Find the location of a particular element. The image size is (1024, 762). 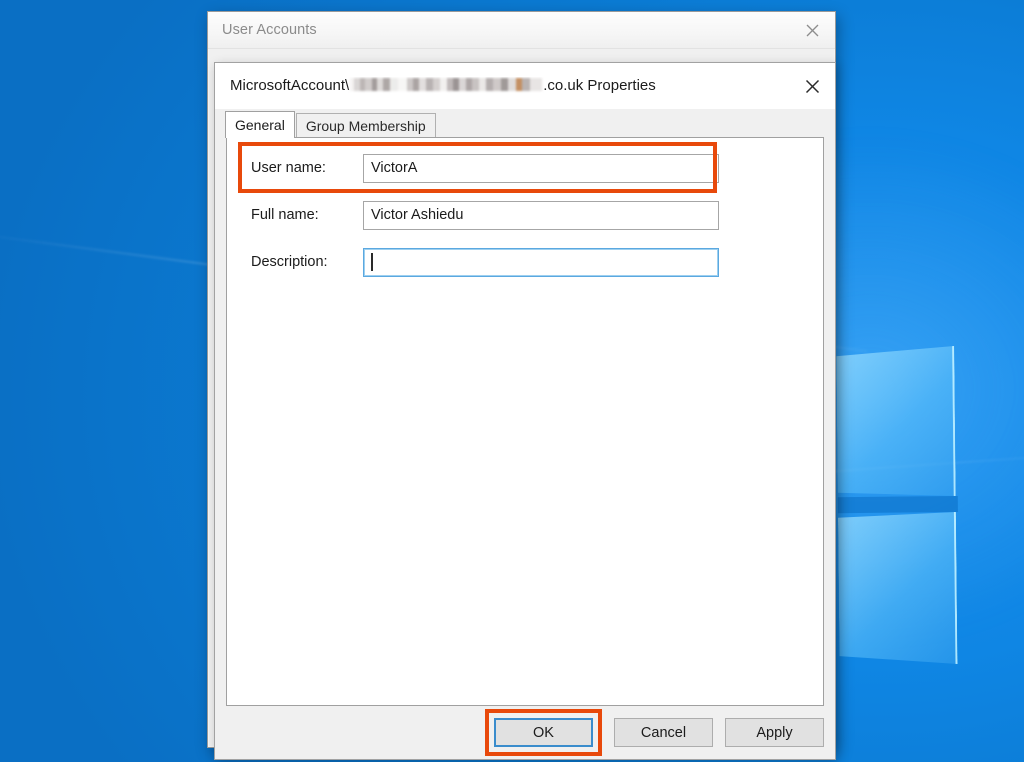

windows-logo is located at coordinates (930, 520).